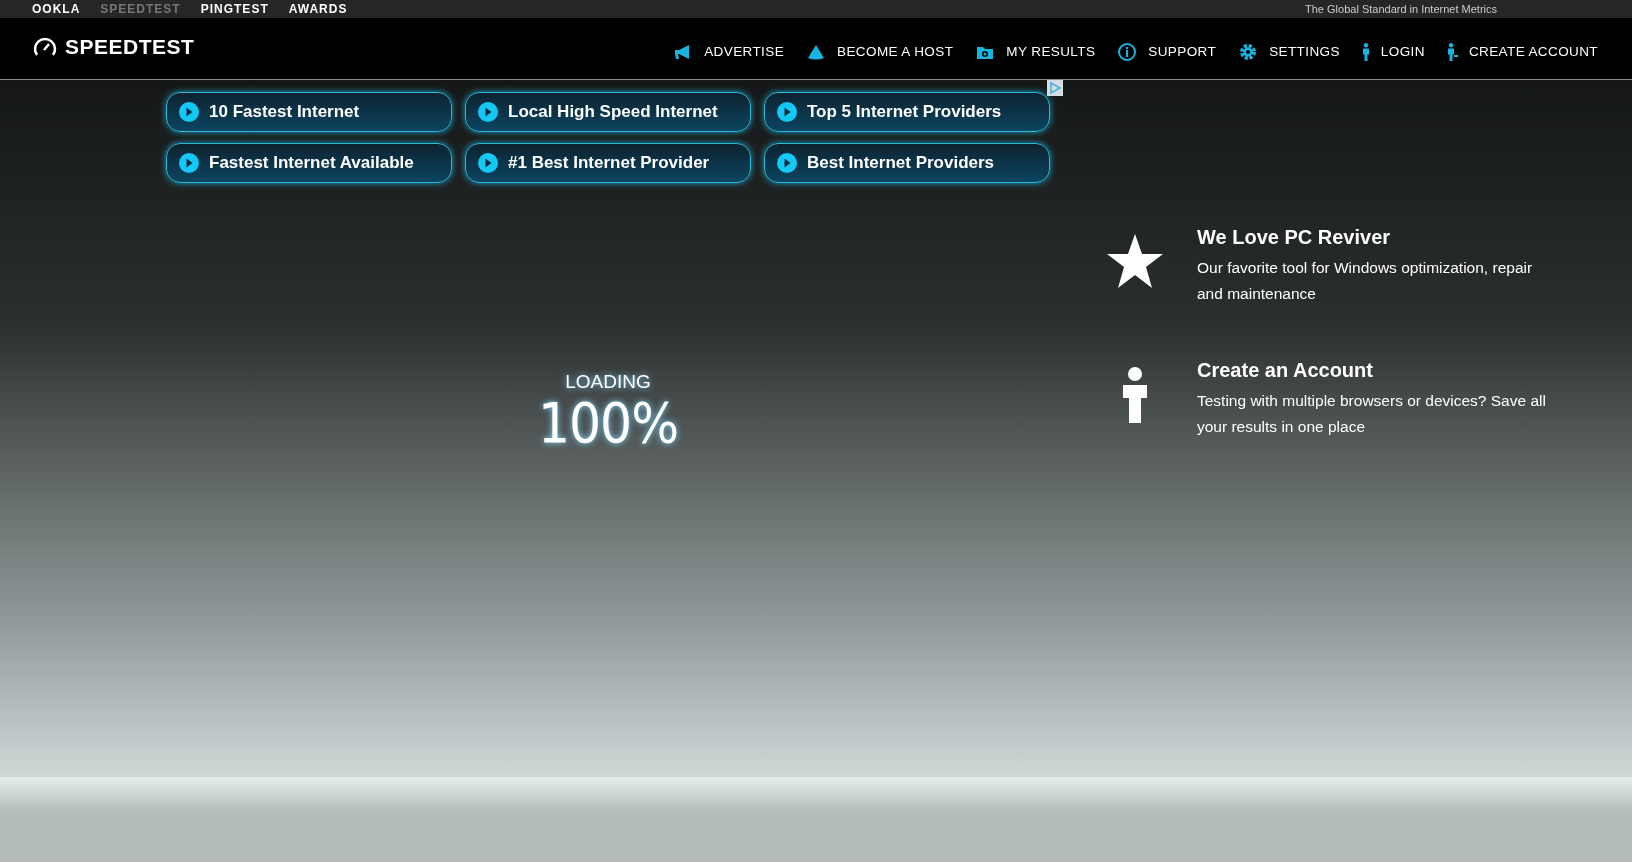 The image size is (1632, 862). I want to click on settings-icon, so click(1248, 51).